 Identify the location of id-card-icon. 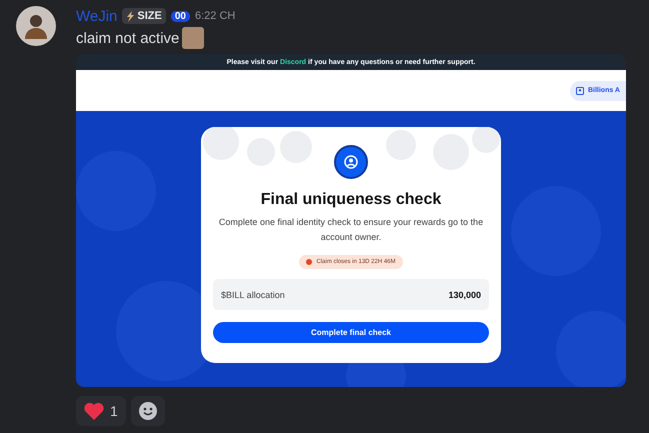
(580, 90).